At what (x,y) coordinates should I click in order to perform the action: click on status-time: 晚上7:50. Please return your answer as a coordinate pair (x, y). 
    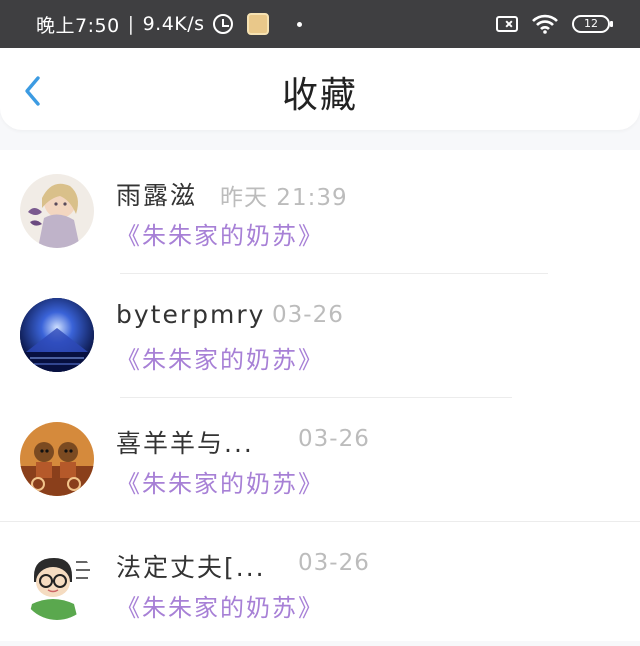
    Looking at the image, I should click on (78, 25).